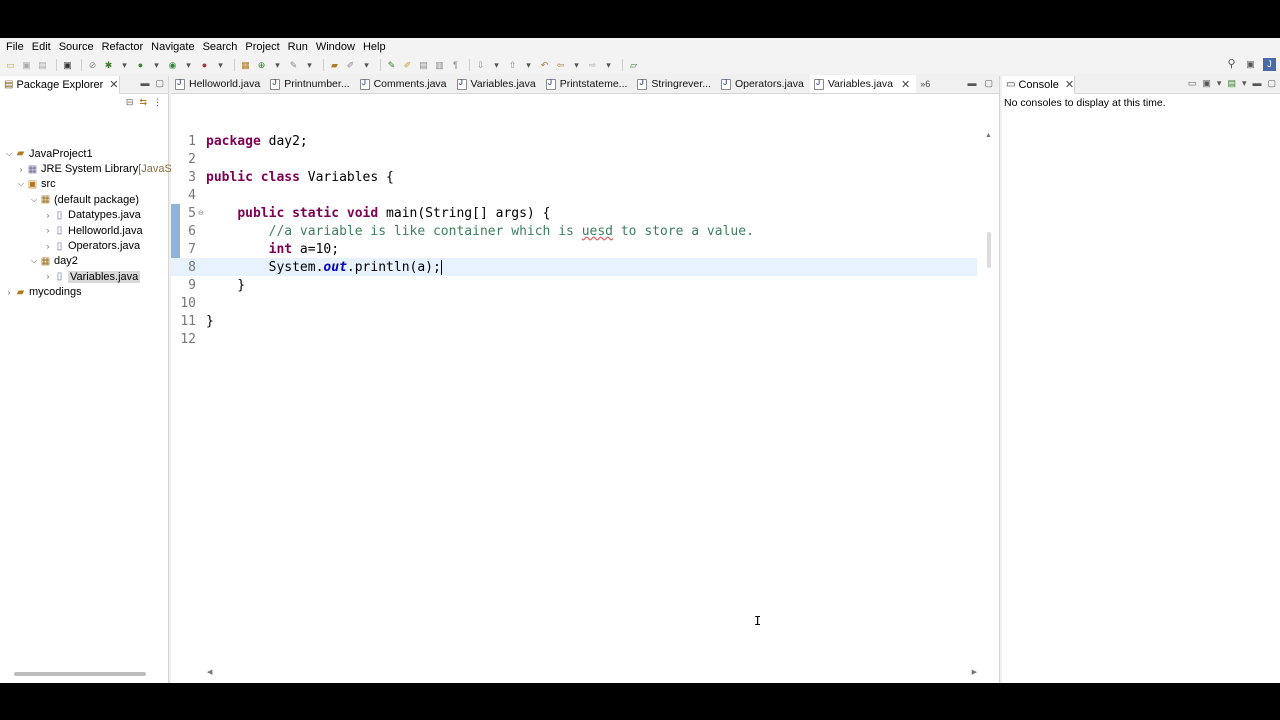 Image resolution: width=1280 pixels, height=720 pixels. I want to click on menu-window: Window, so click(335, 47).